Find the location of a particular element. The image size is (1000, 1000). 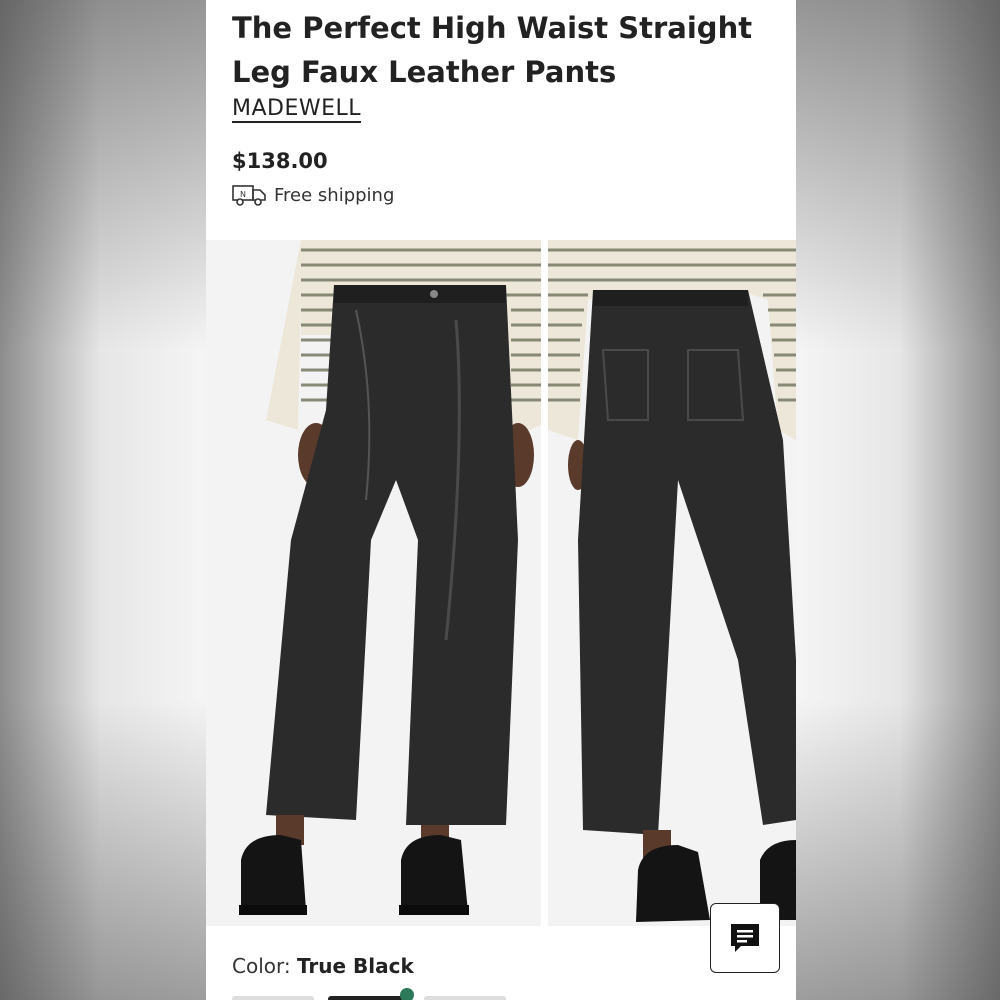

chat-icon is located at coordinates (745, 938).